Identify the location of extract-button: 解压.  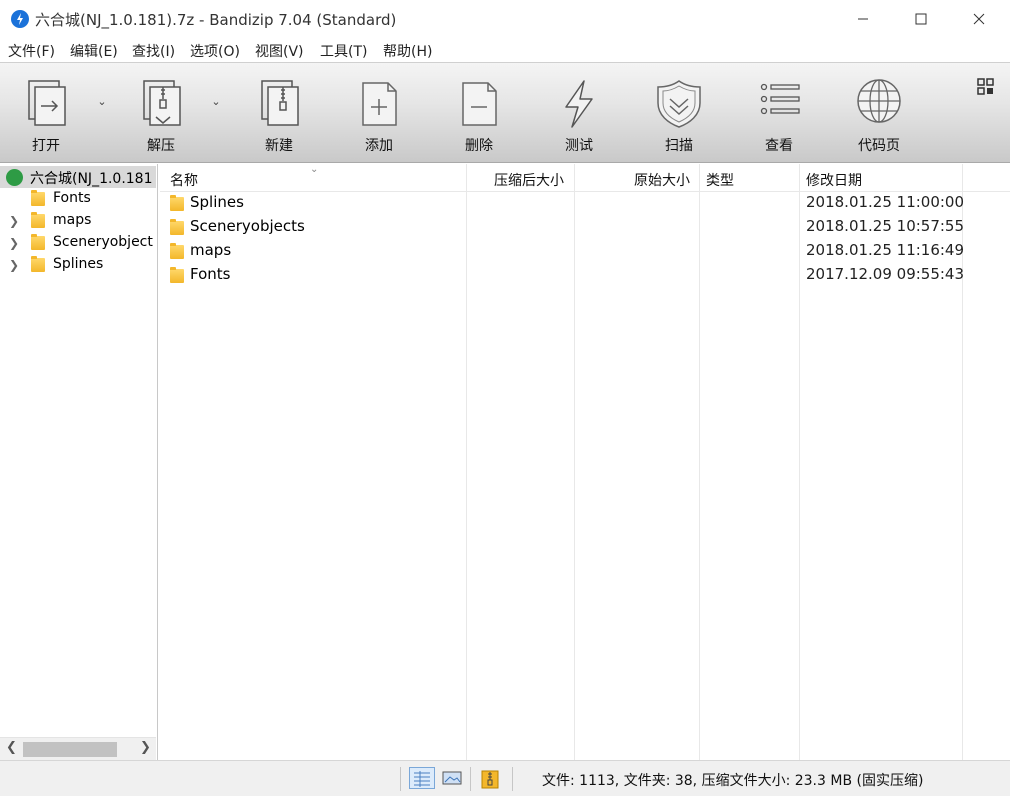
(161, 113).